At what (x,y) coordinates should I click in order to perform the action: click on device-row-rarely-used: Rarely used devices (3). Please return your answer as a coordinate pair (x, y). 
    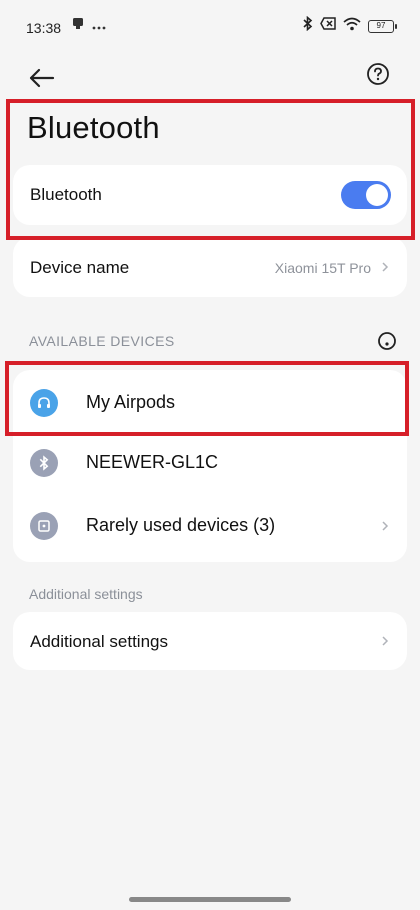
    Looking at the image, I should click on (210, 526).